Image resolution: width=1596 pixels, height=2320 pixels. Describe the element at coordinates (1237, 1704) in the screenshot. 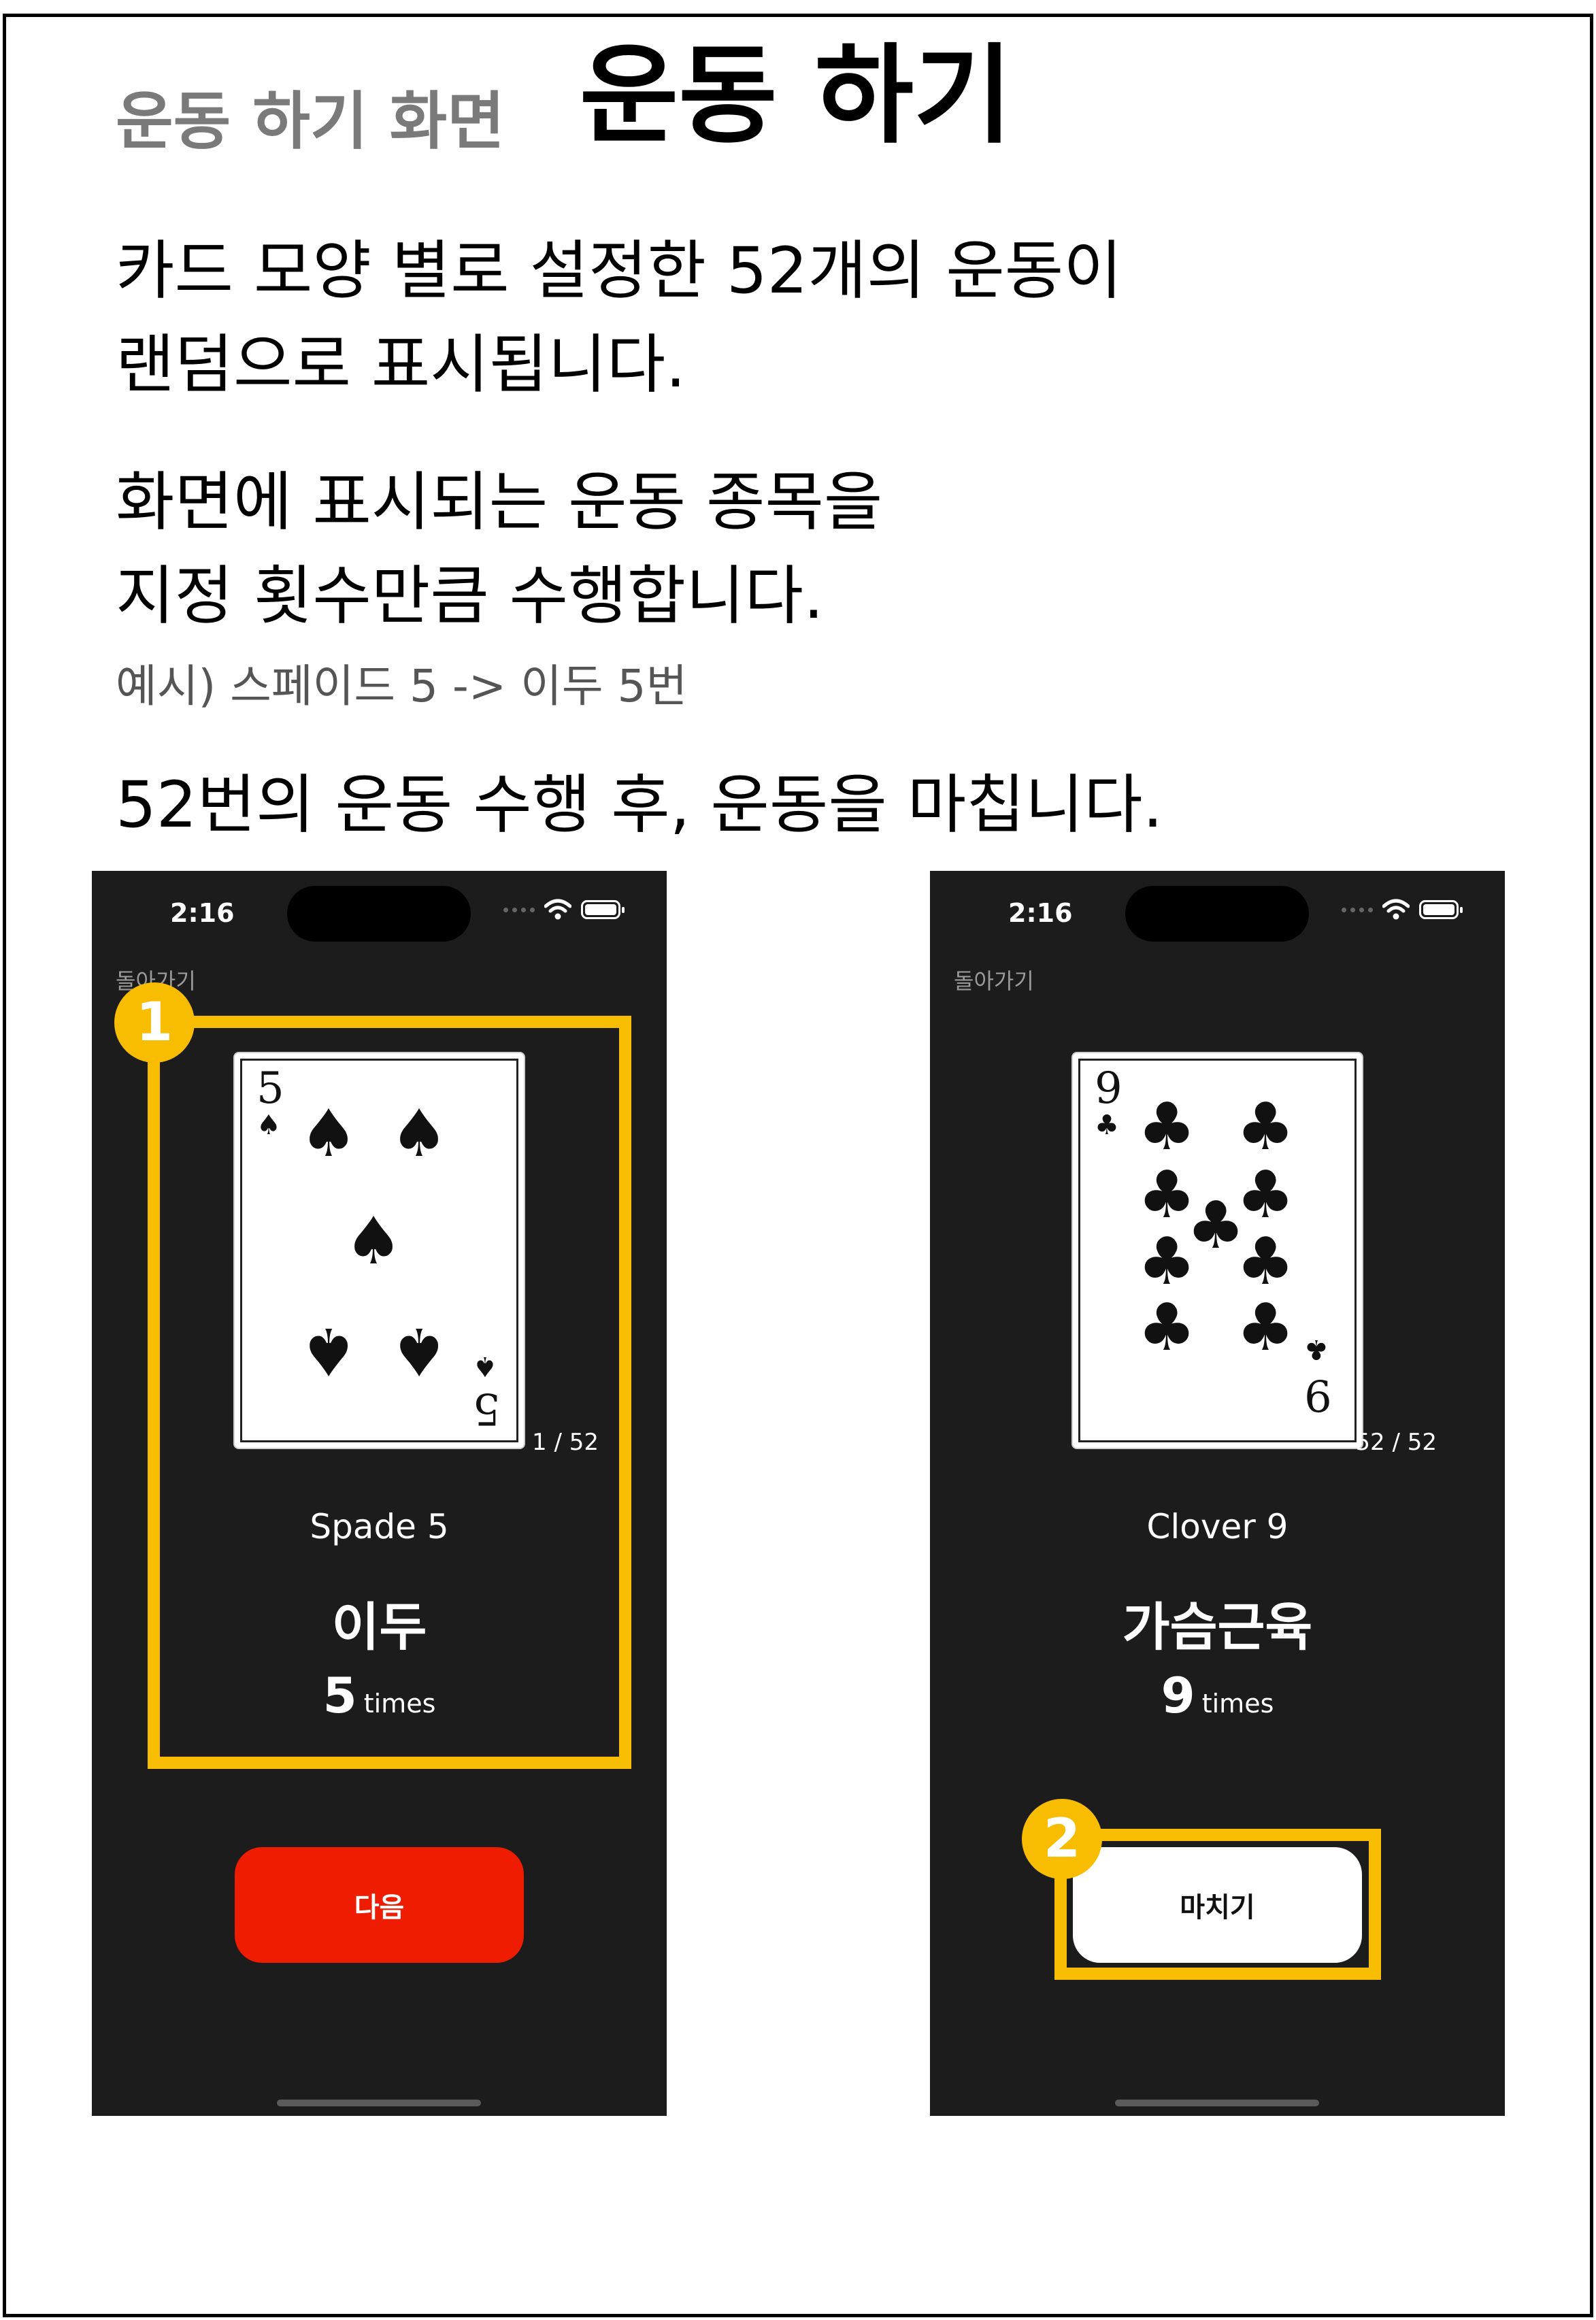

I see `reps-unit: times` at that location.